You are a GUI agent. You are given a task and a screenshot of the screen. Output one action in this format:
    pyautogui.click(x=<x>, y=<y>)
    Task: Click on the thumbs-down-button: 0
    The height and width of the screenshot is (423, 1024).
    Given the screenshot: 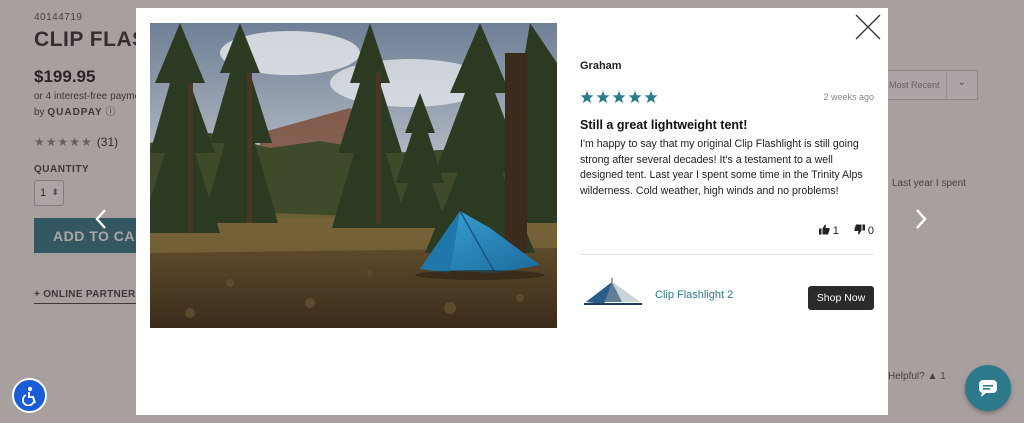 What is the action you would take?
    pyautogui.click(x=864, y=230)
    